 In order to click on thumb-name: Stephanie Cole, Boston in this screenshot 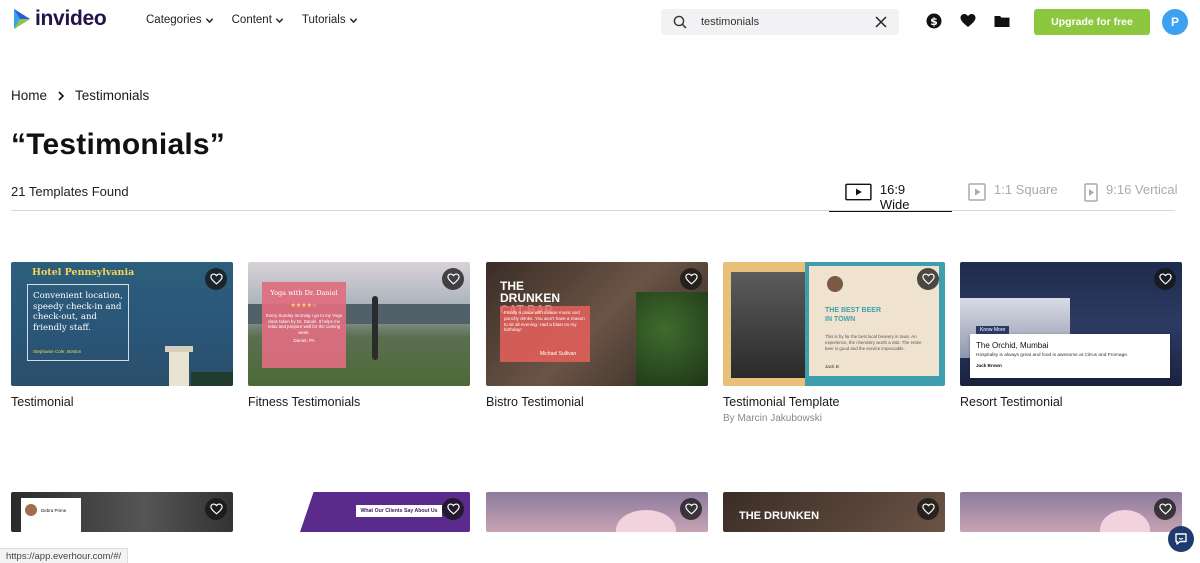, I will do `click(57, 351)`.